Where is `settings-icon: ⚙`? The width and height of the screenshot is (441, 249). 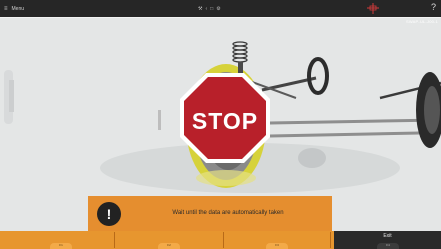 settings-icon: ⚙ is located at coordinates (218, 9).